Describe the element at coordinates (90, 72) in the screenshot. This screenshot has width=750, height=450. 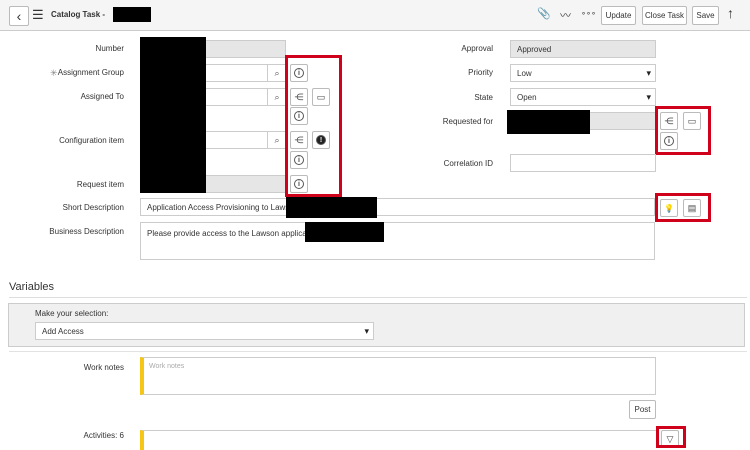
I see `assignment-group-label: Assignment Group` at that location.